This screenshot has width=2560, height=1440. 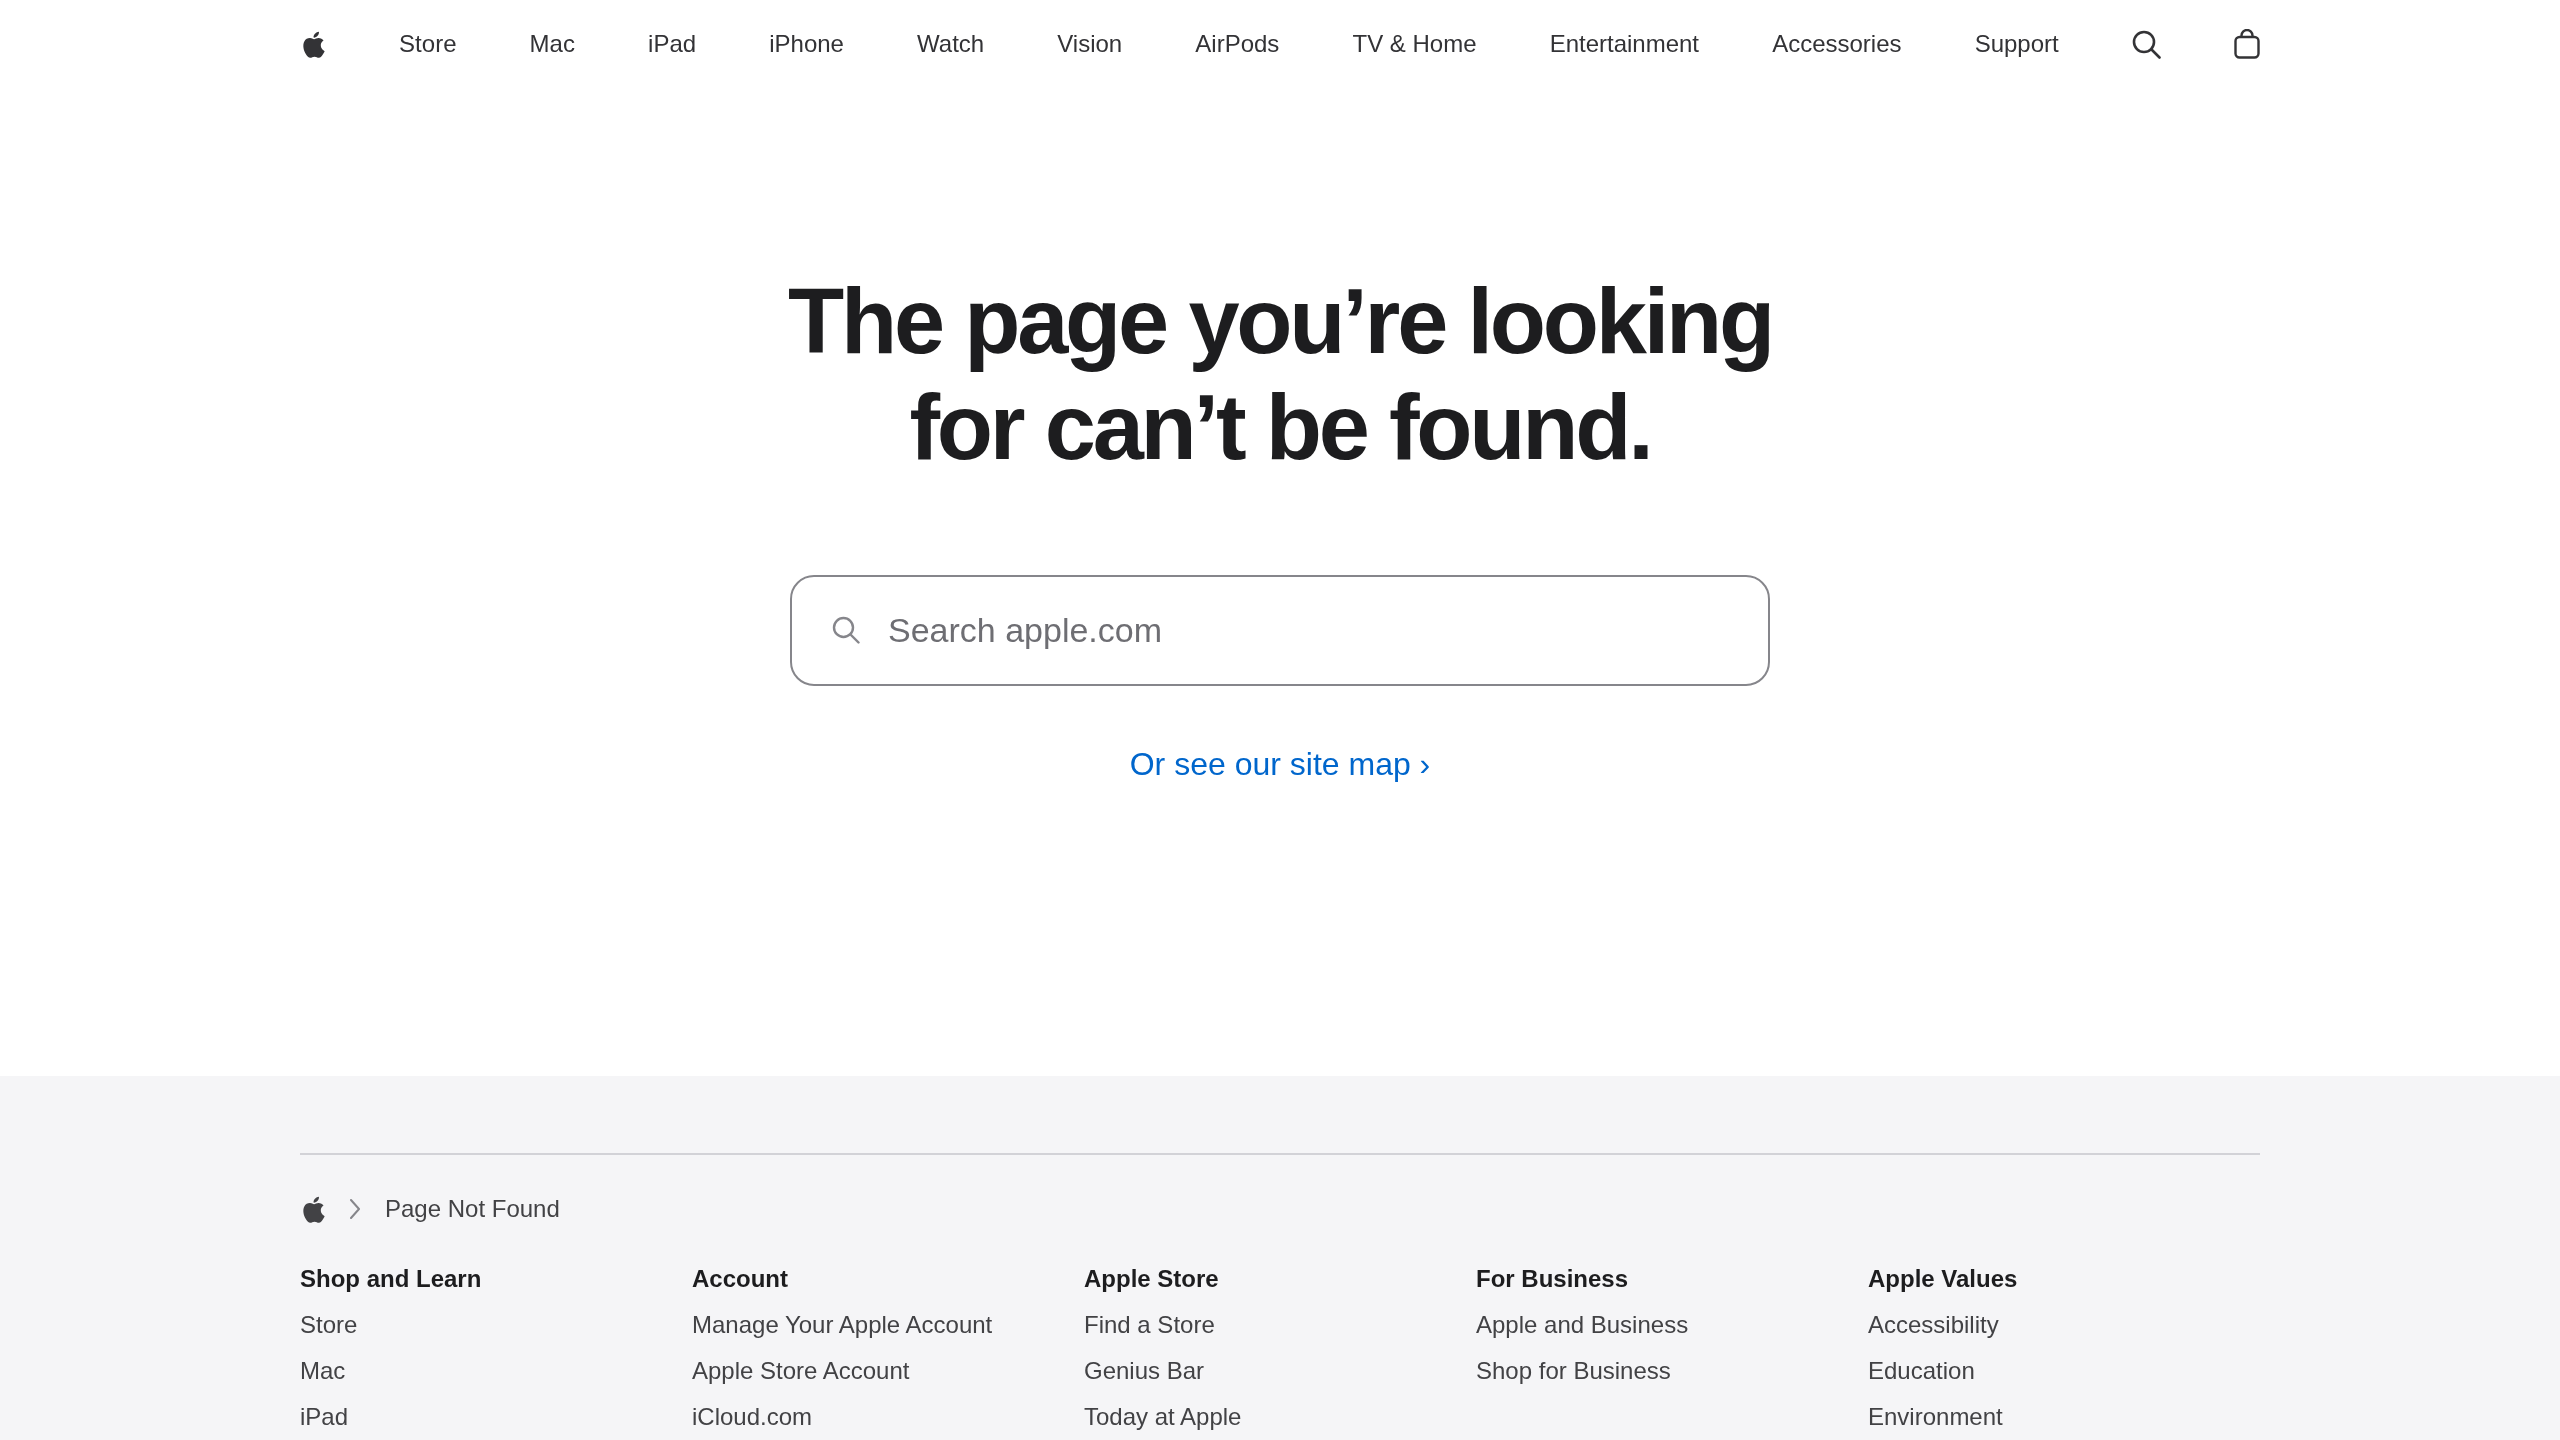 What do you see at coordinates (1280, 764) in the screenshot?
I see `site-map-link: Or see our site map ›` at bounding box center [1280, 764].